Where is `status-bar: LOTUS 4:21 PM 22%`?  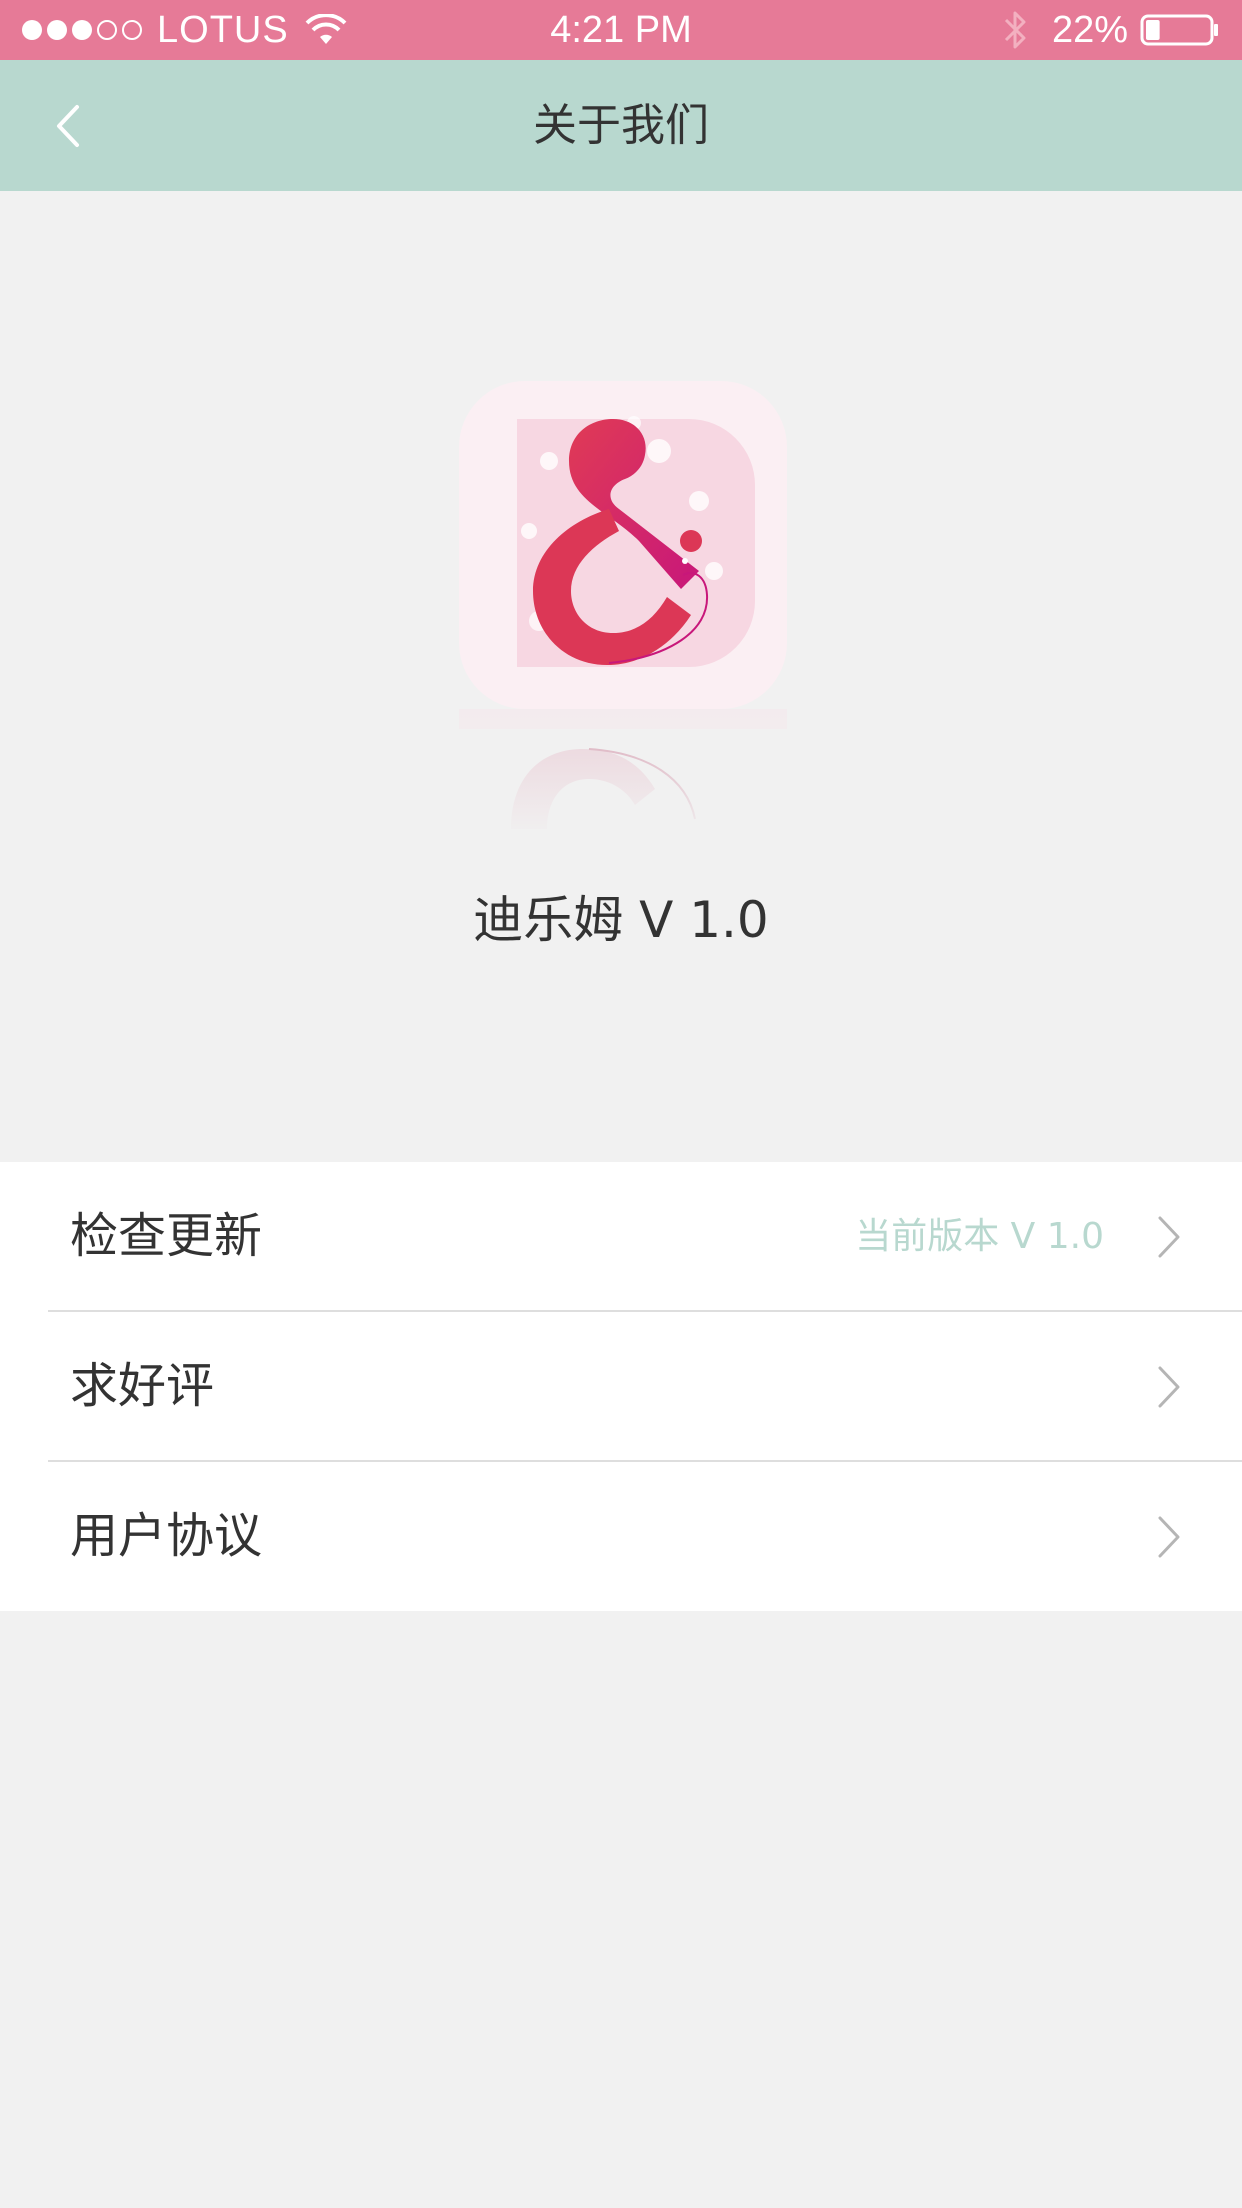
status-bar: LOTUS 4:21 PM 22% is located at coordinates (621, 30).